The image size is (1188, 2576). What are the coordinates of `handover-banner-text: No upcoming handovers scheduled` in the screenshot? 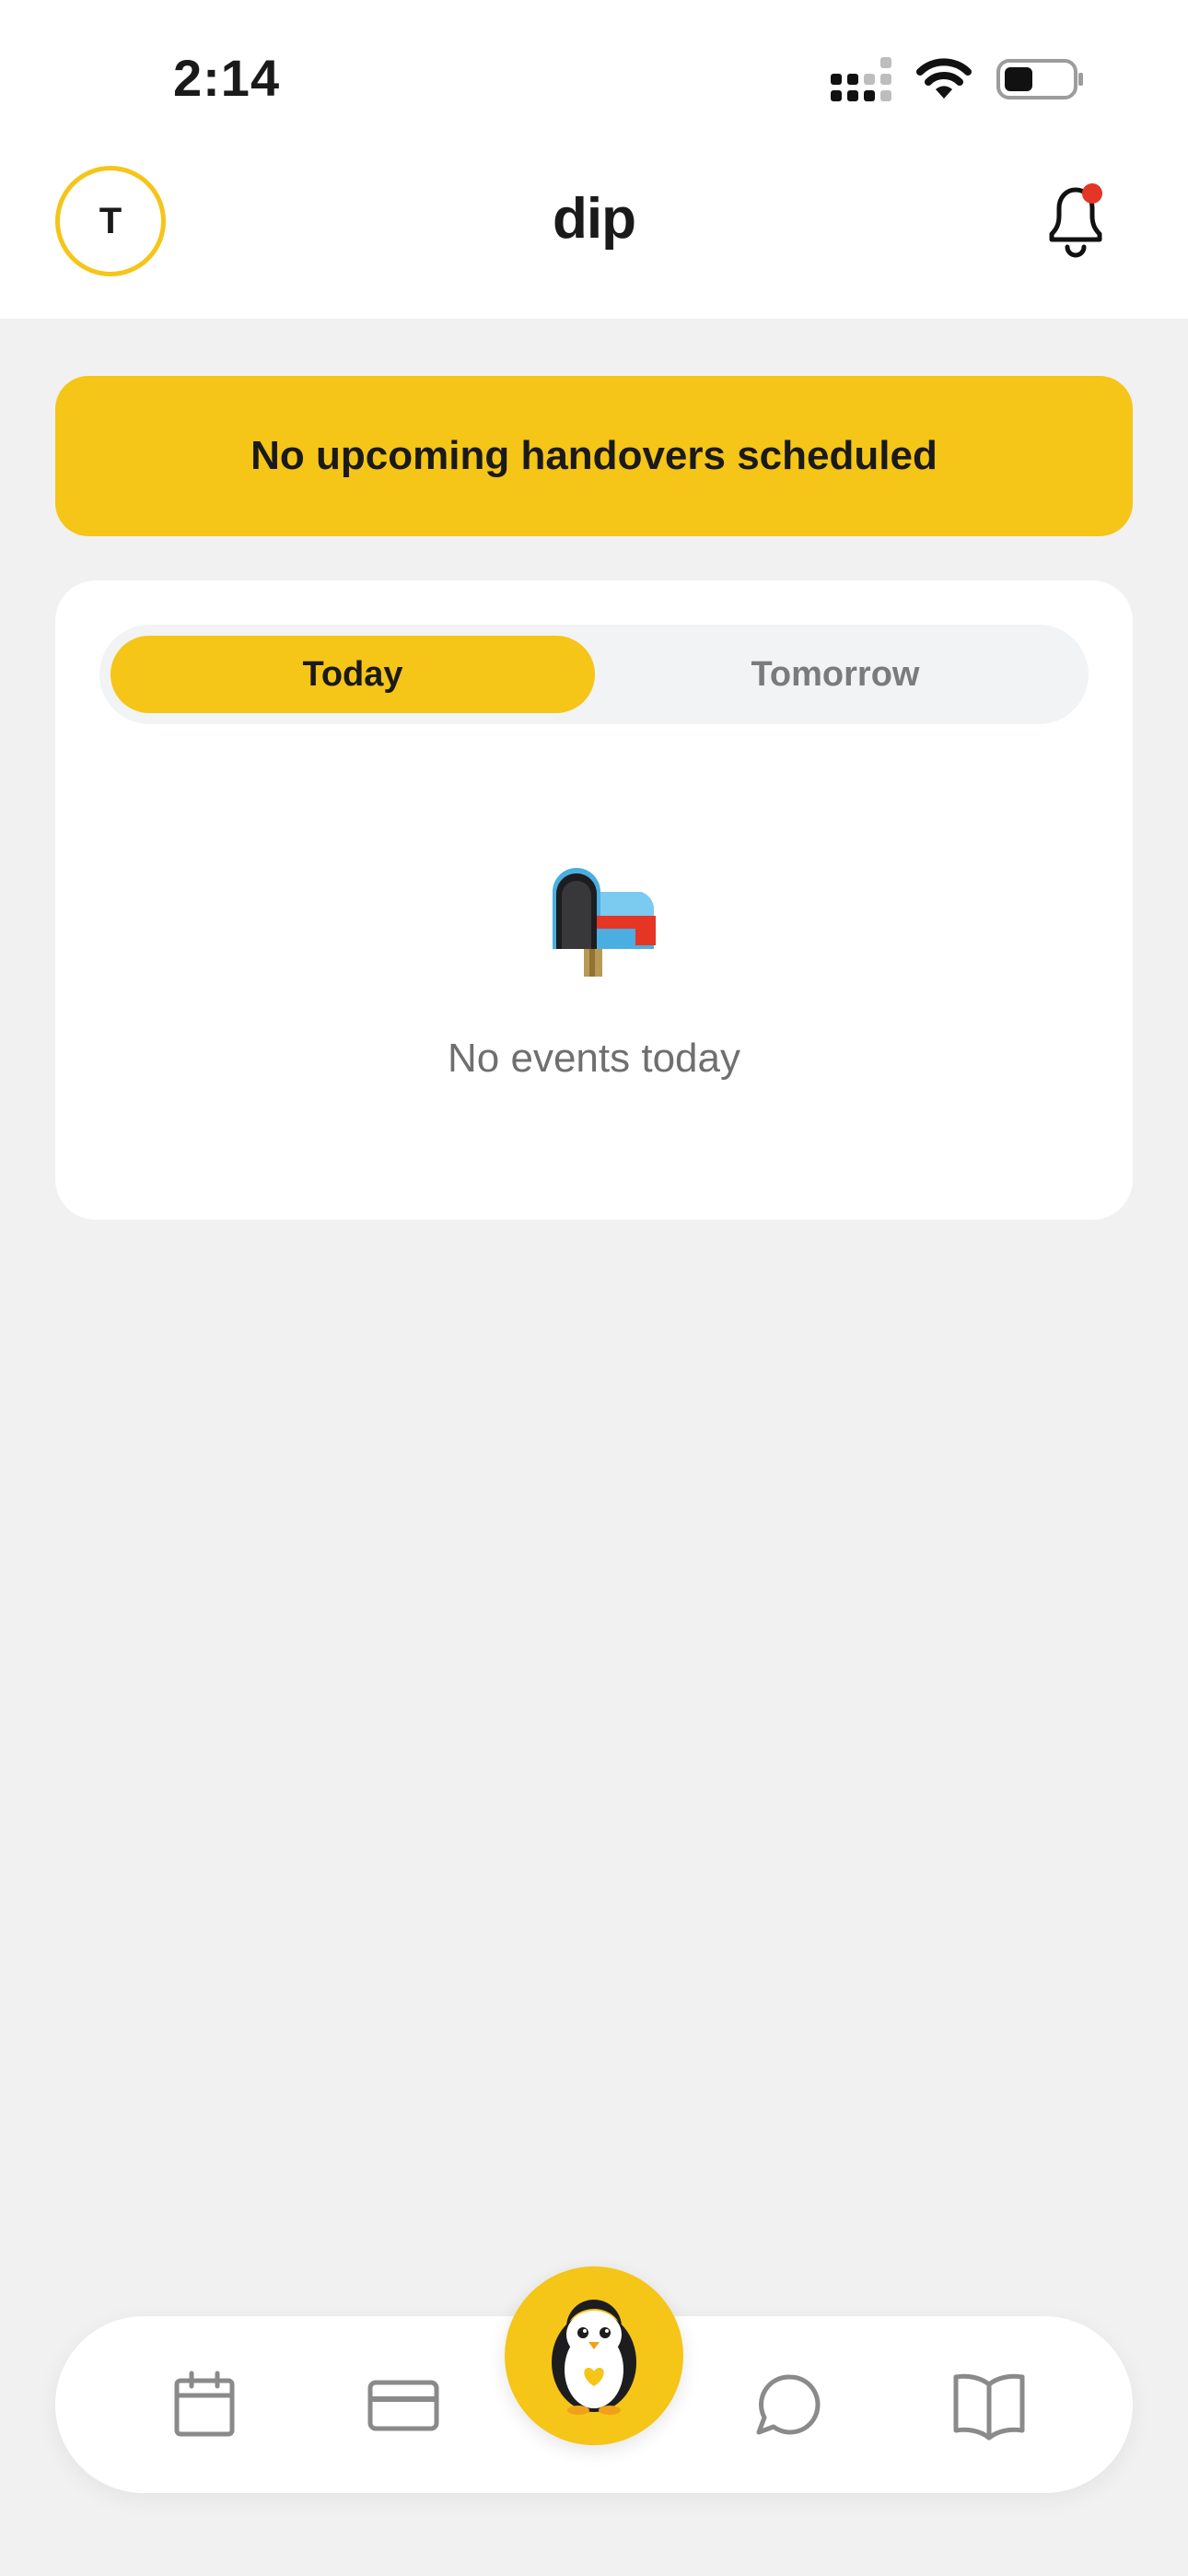 It's located at (594, 455).